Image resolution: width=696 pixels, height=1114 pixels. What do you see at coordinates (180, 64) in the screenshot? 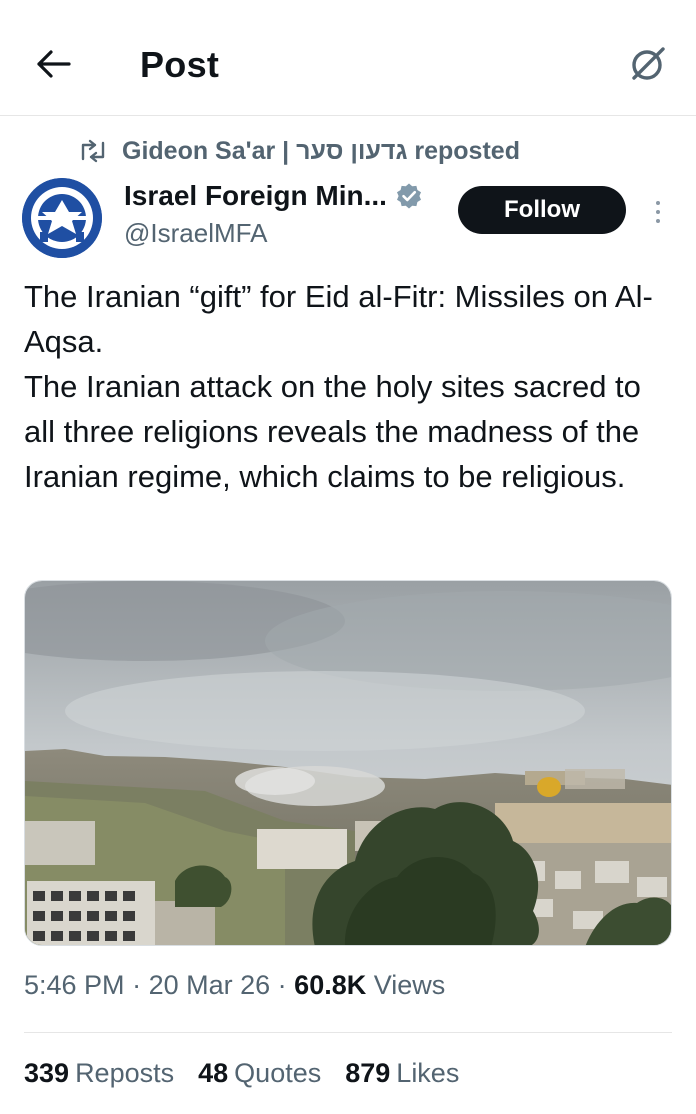
I see `page-title: Post` at bounding box center [180, 64].